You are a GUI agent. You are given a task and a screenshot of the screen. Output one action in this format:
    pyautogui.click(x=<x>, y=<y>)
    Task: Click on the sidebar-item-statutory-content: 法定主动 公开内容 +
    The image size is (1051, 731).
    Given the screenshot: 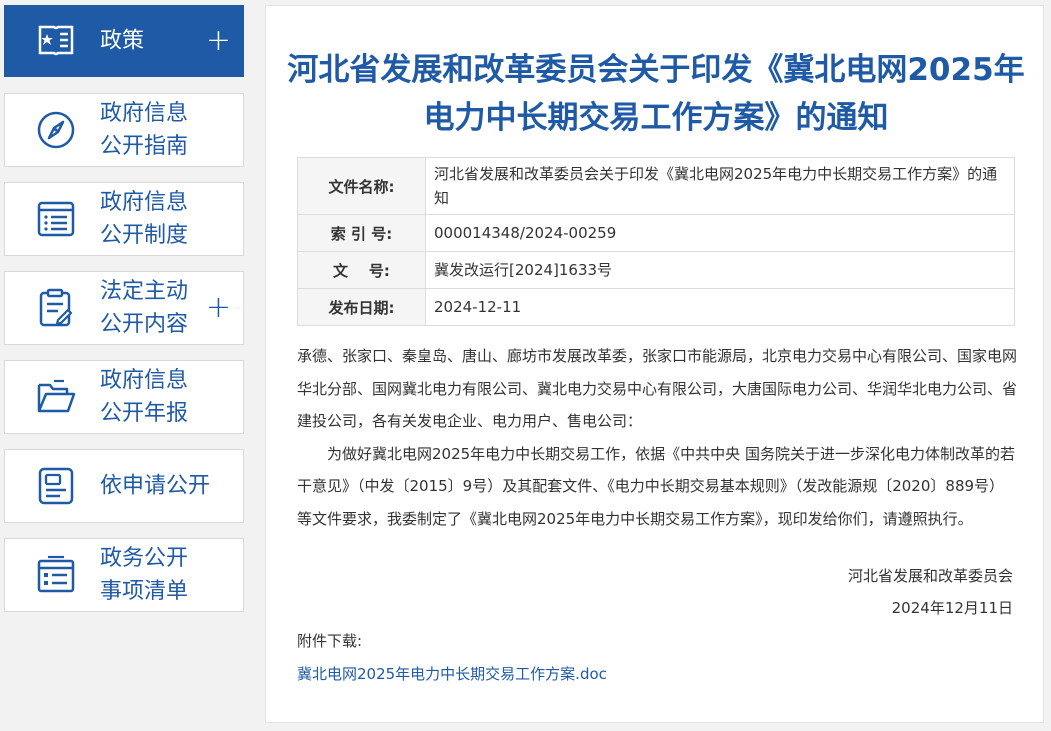 What is the action you would take?
    pyautogui.click(x=124, y=308)
    